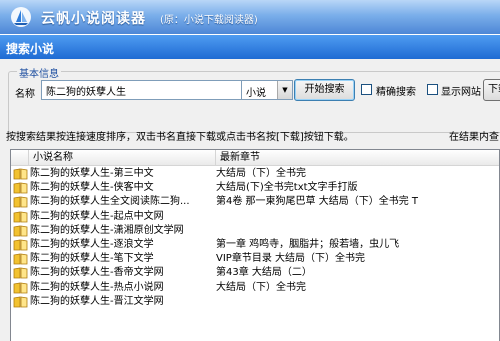  I want to click on exact-search-checkbox, so click(366, 89).